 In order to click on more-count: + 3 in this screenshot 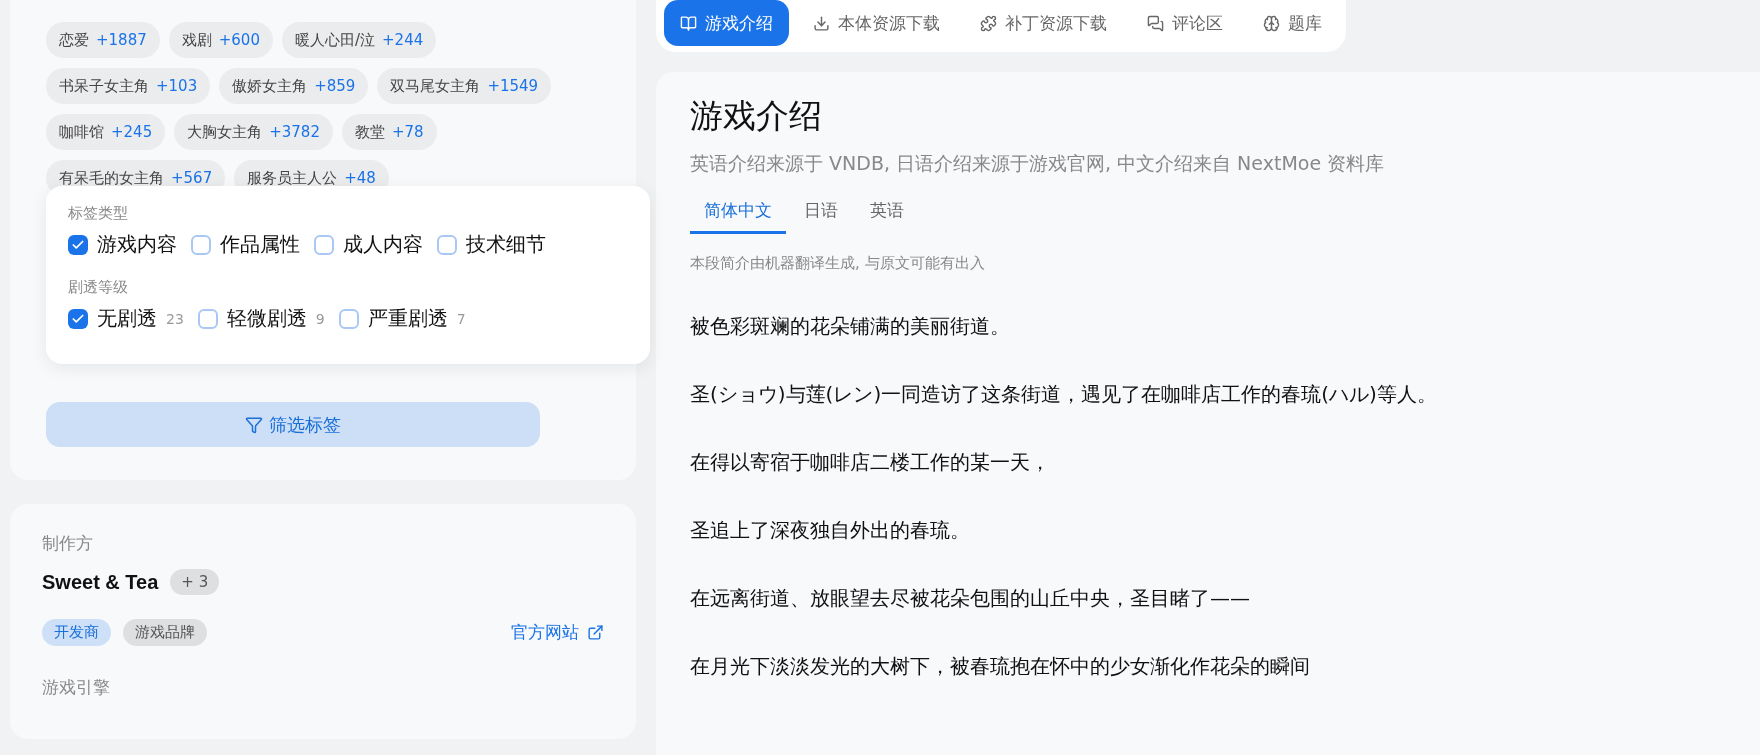, I will do `click(195, 582)`.